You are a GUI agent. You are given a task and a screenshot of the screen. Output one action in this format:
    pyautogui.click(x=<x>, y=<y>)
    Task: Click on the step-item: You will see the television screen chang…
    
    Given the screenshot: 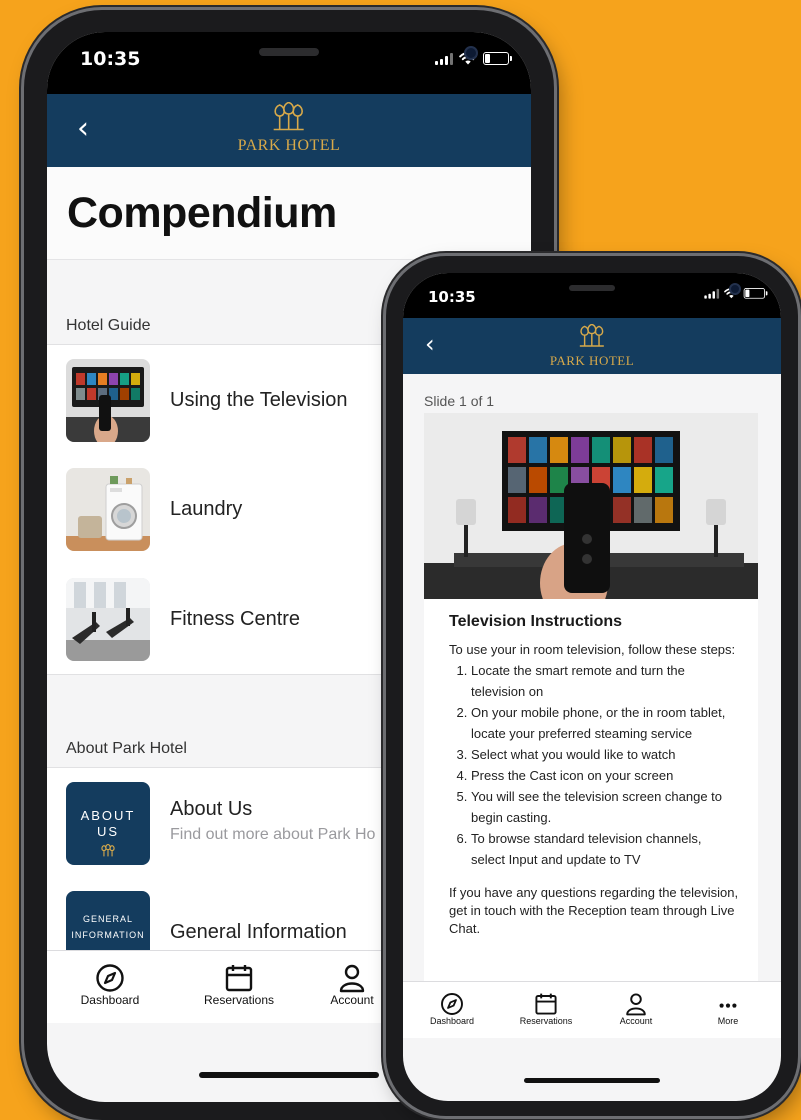 What is the action you would take?
    pyautogui.click(x=605, y=807)
    